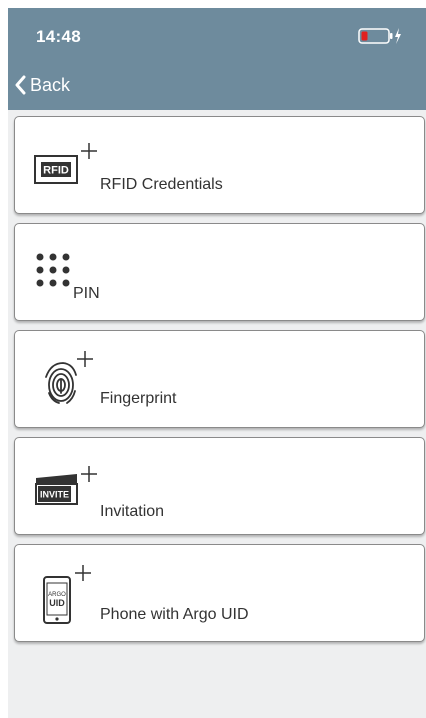  Describe the element at coordinates (219, 593) in the screenshot. I see `option-phone-argo-uid: ARGO UID Phone with Argo UID` at that location.